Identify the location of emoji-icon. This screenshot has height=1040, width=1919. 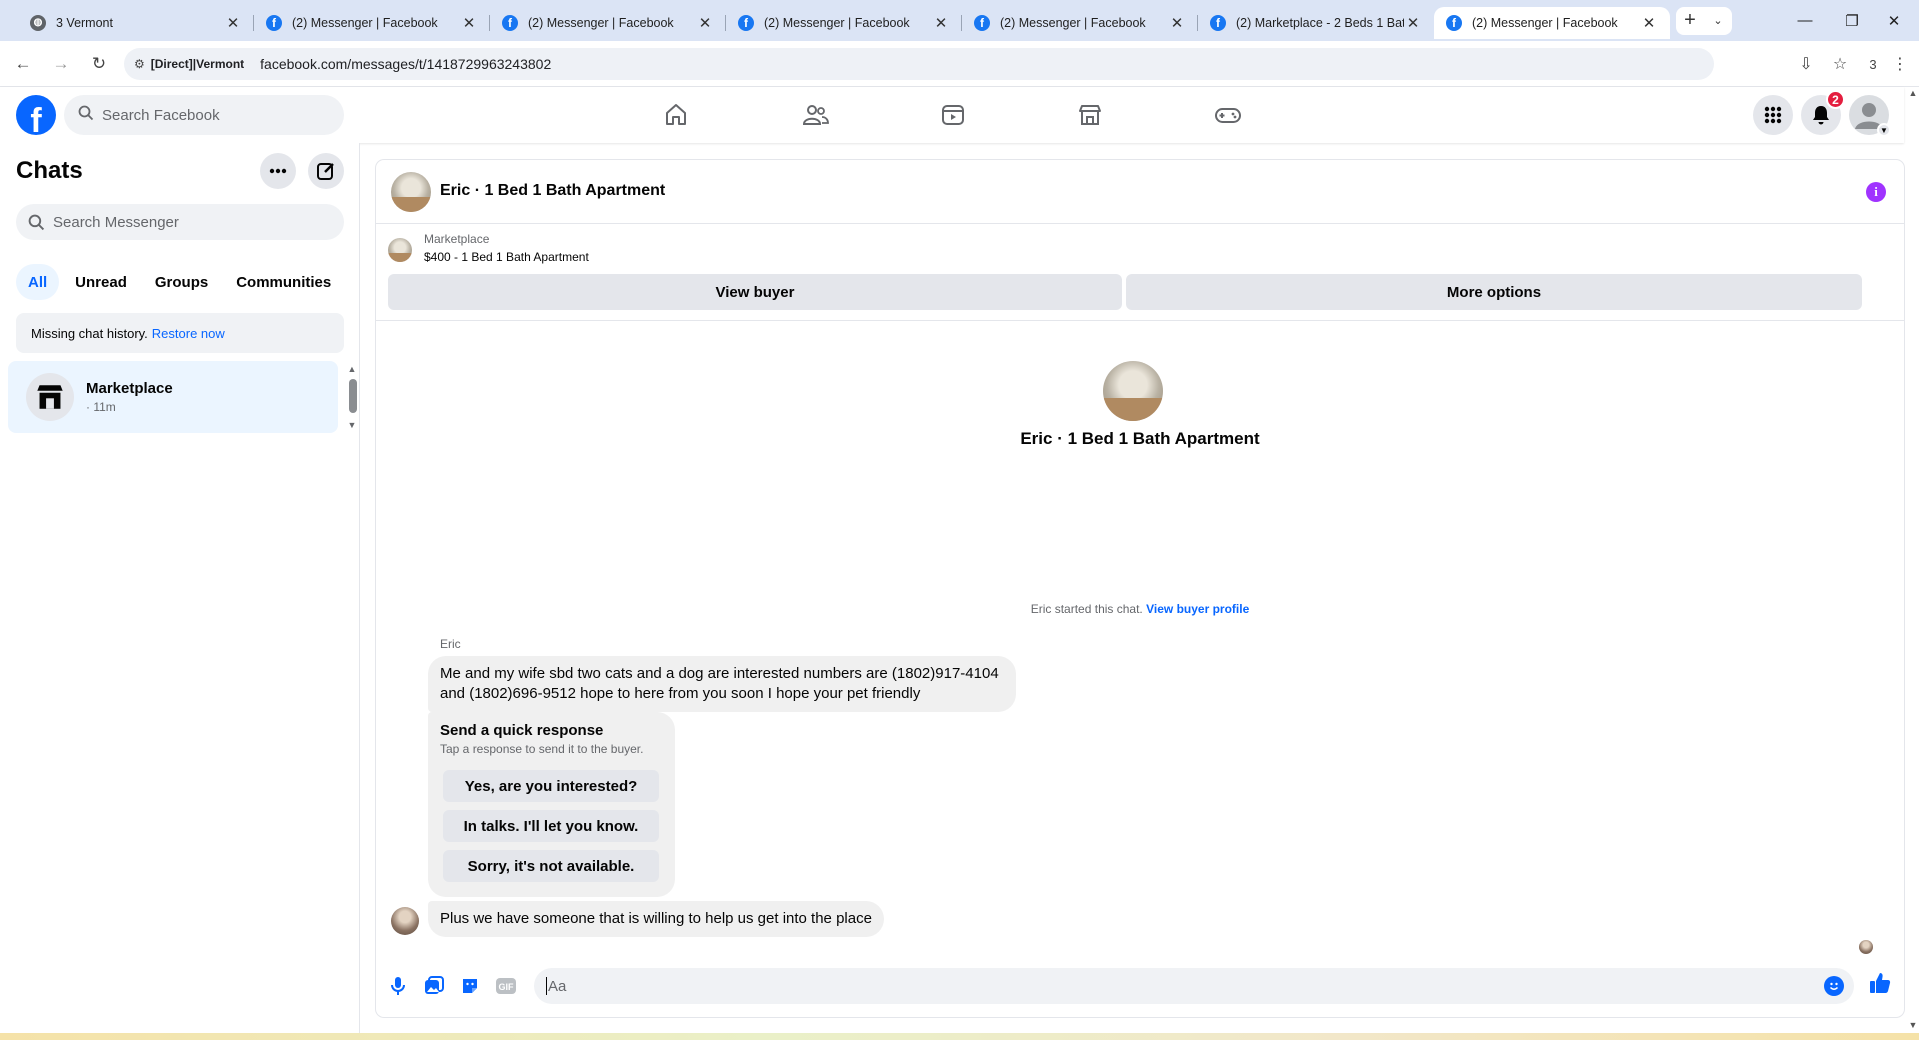
(1834, 986).